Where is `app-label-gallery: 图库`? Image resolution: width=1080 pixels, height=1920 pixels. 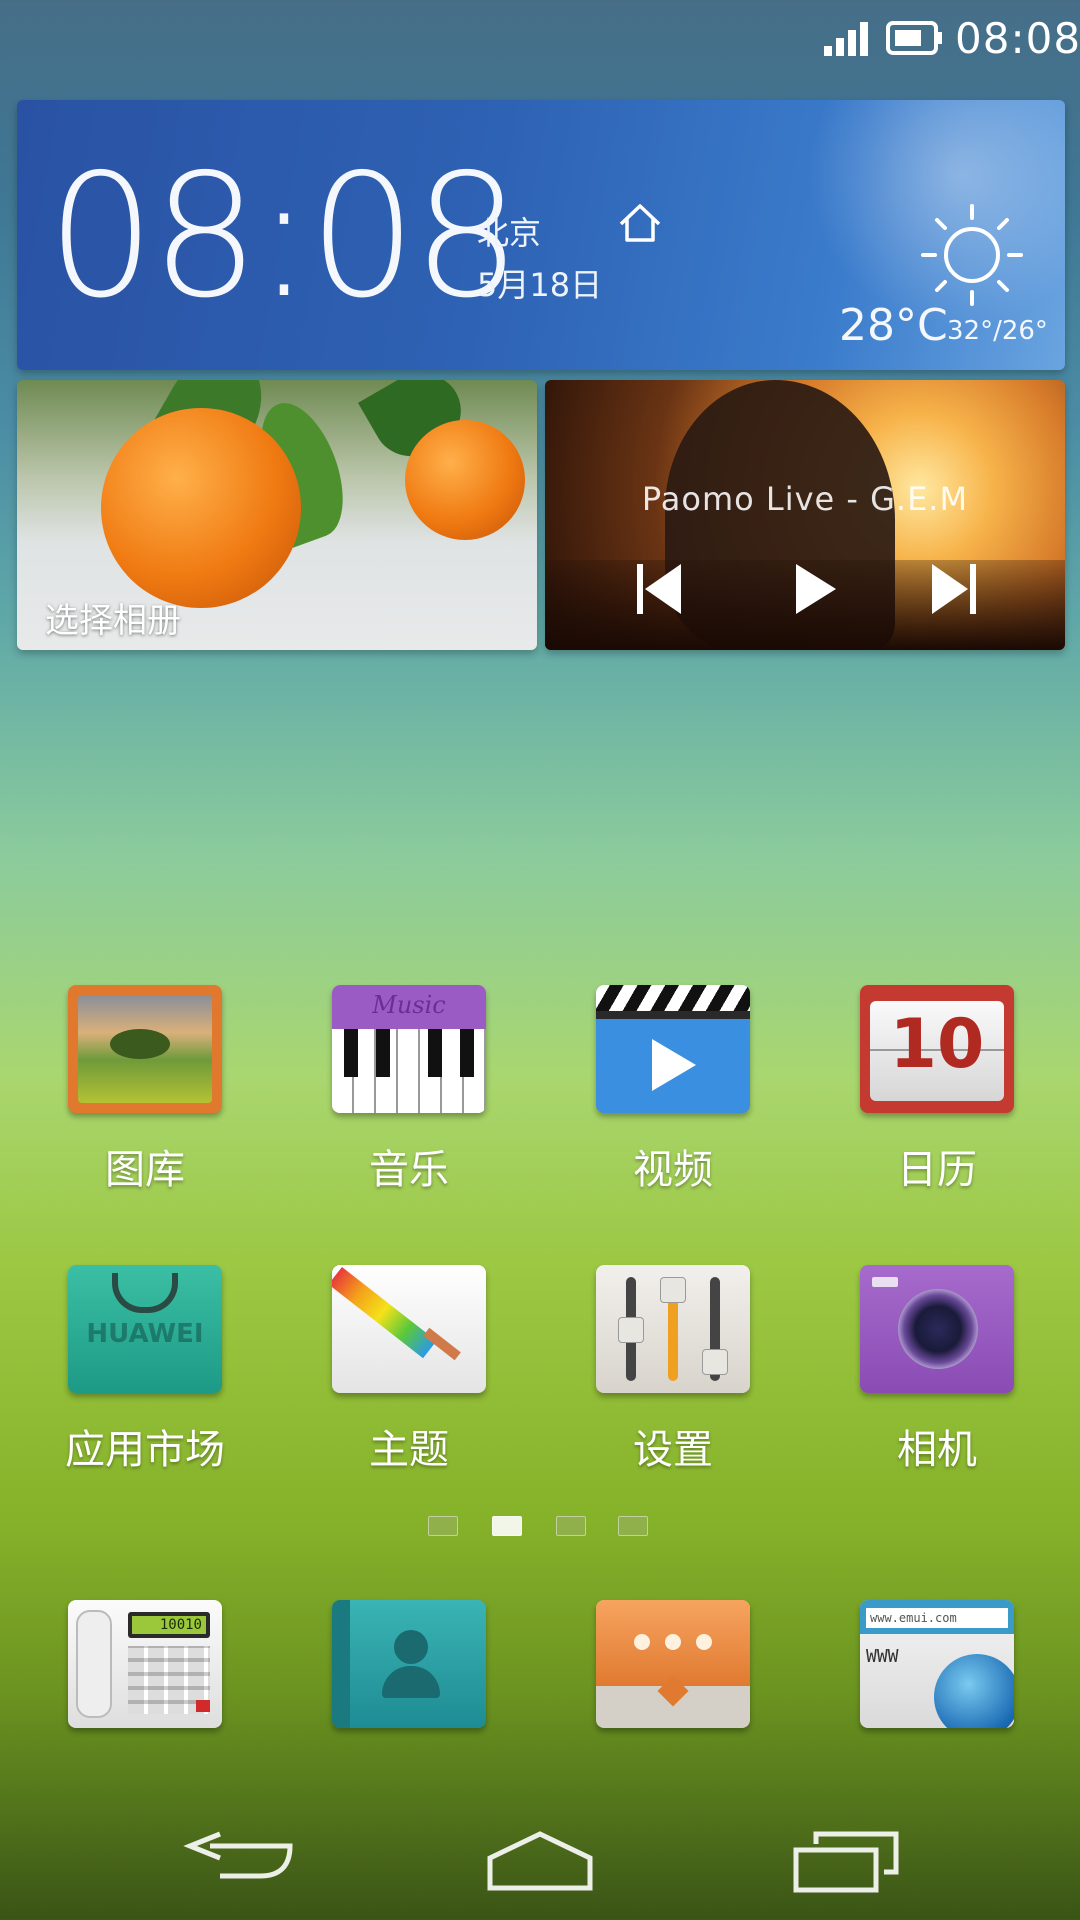 app-label-gallery: 图库 is located at coordinates (145, 1170).